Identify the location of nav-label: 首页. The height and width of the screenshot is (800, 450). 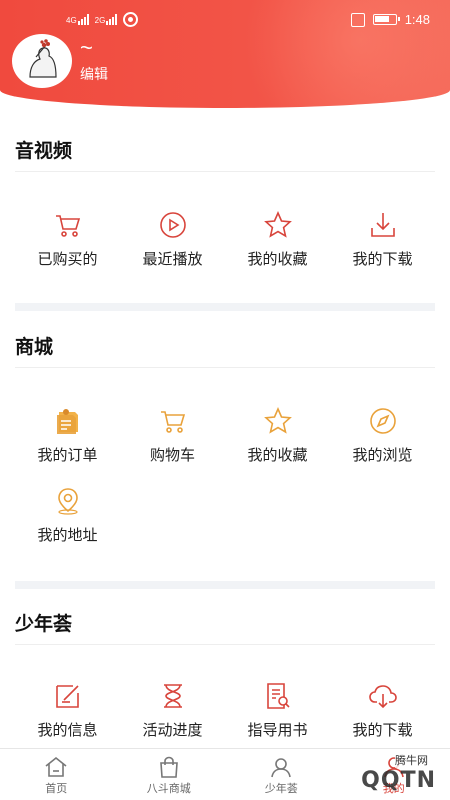
(56, 789).